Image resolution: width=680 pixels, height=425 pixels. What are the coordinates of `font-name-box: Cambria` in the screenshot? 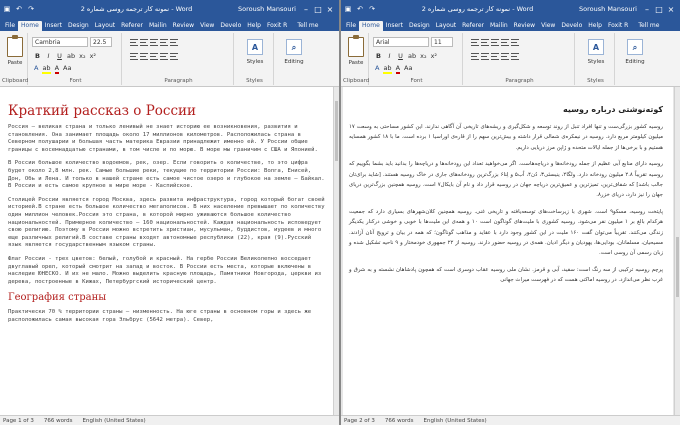 It's located at (60, 42).